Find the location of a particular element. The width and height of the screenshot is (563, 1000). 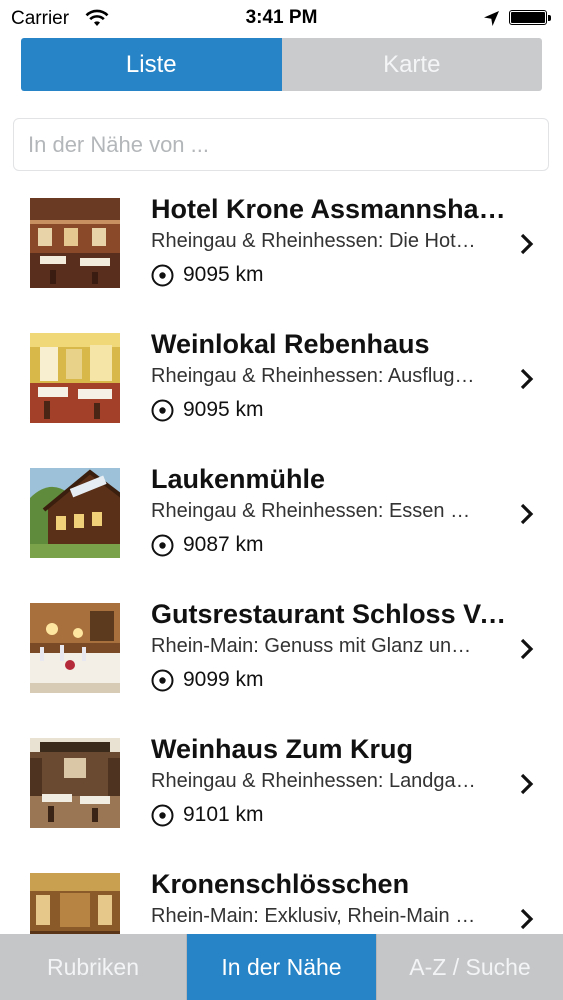

distance-label: 9099 km is located at coordinates (223, 679).